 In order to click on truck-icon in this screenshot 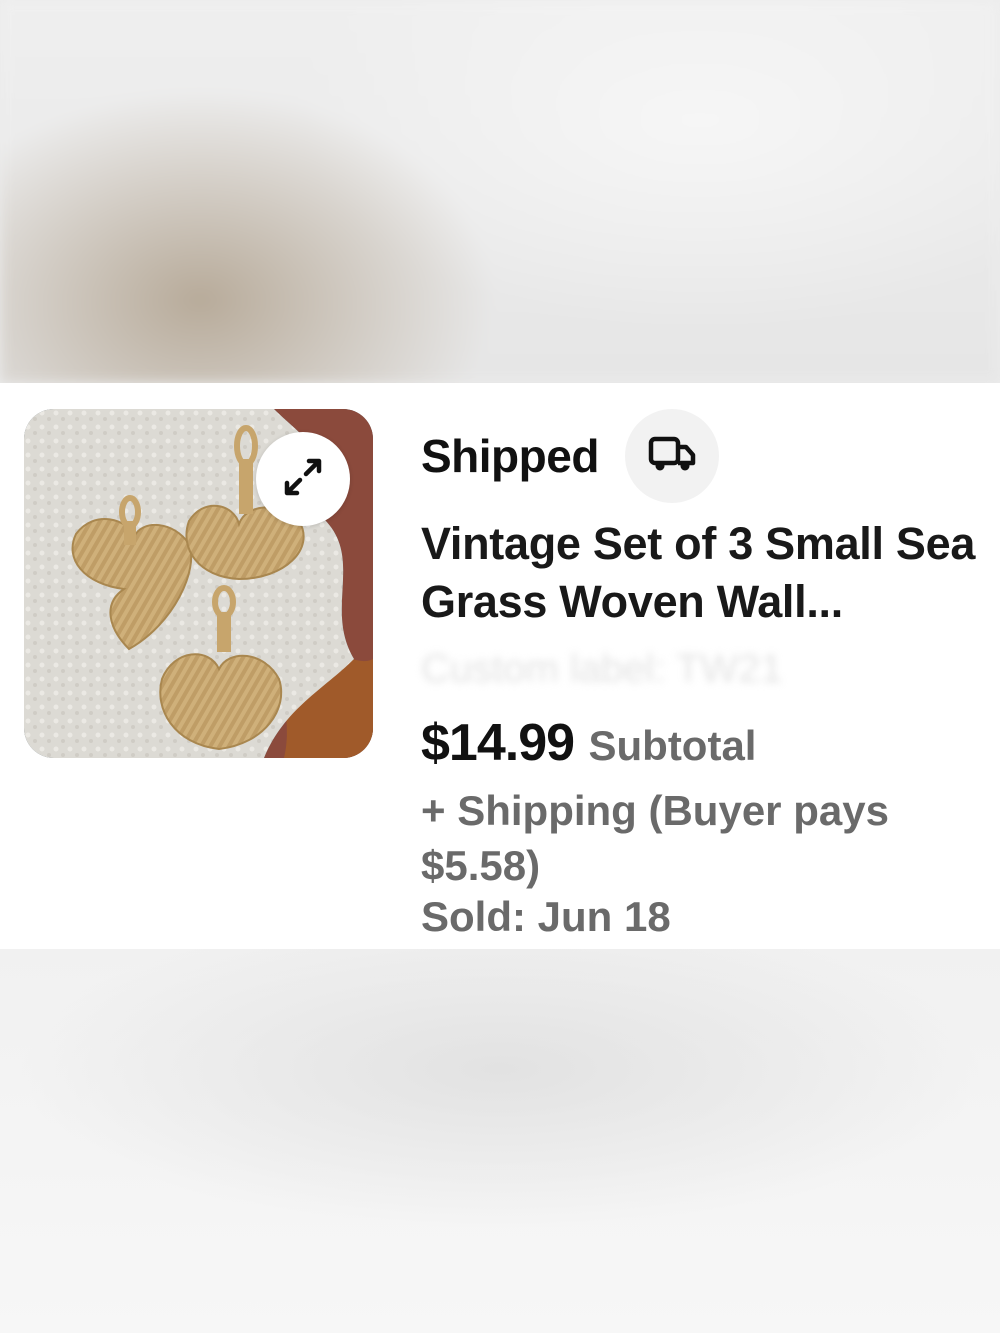, I will do `click(672, 456)`.